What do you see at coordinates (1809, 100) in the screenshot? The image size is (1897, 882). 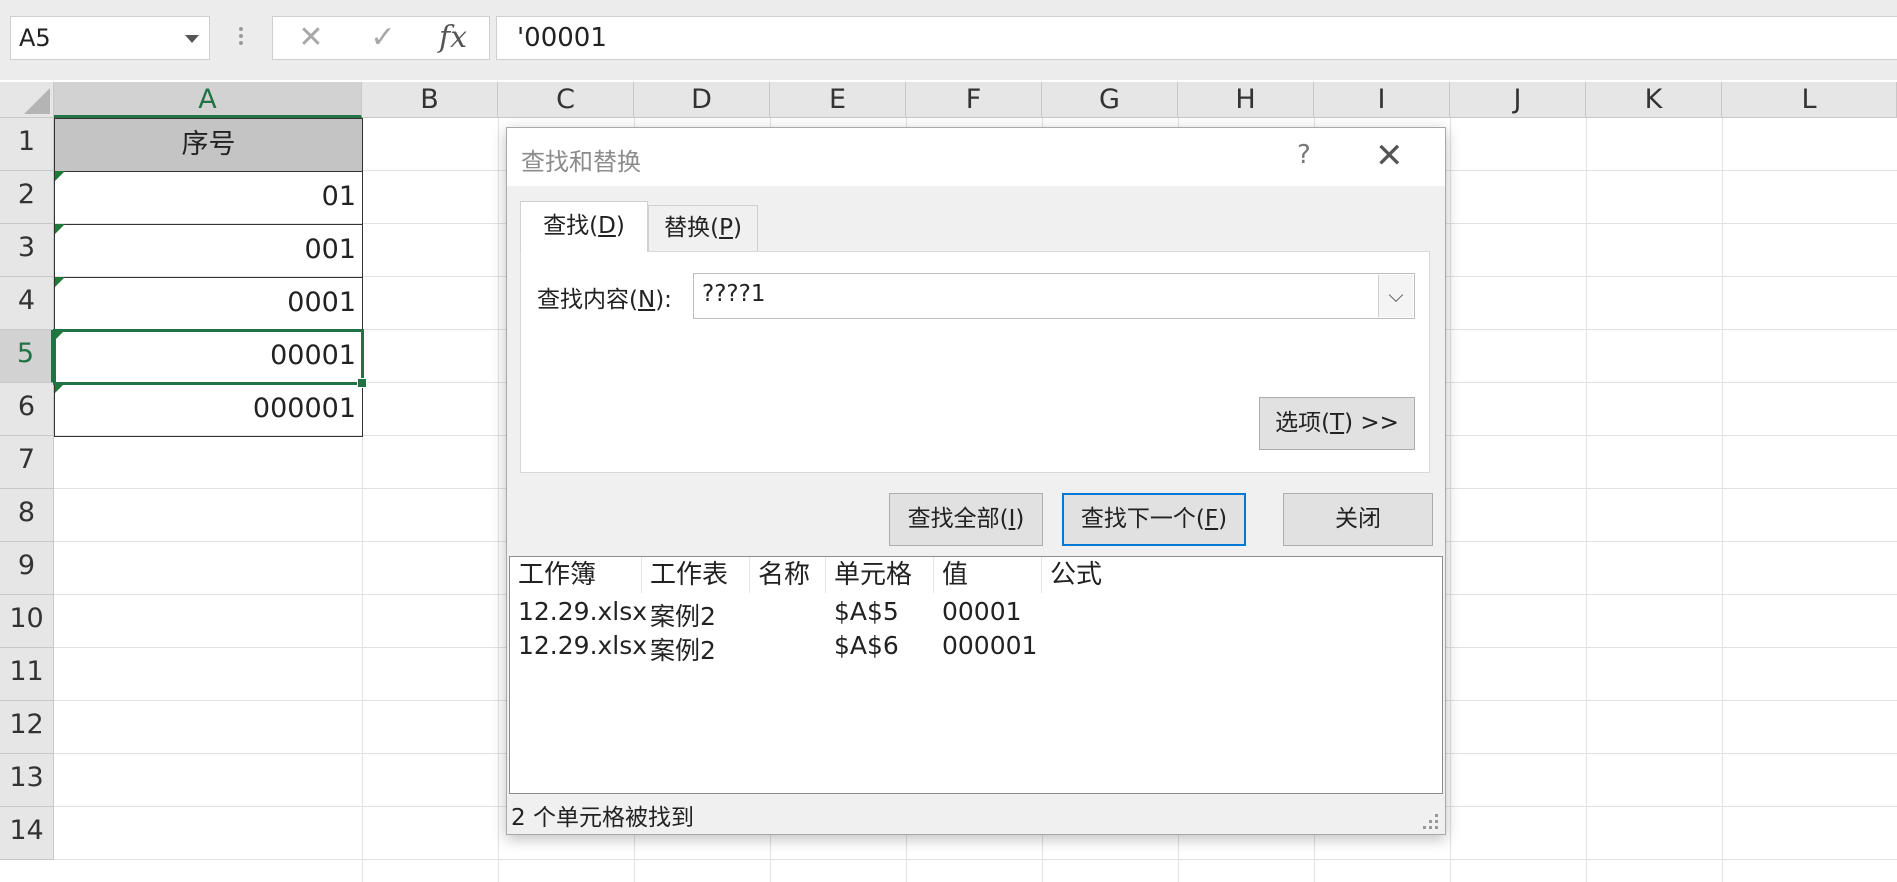 I see `column-header-l: L` at bounding box center [1809, 100].